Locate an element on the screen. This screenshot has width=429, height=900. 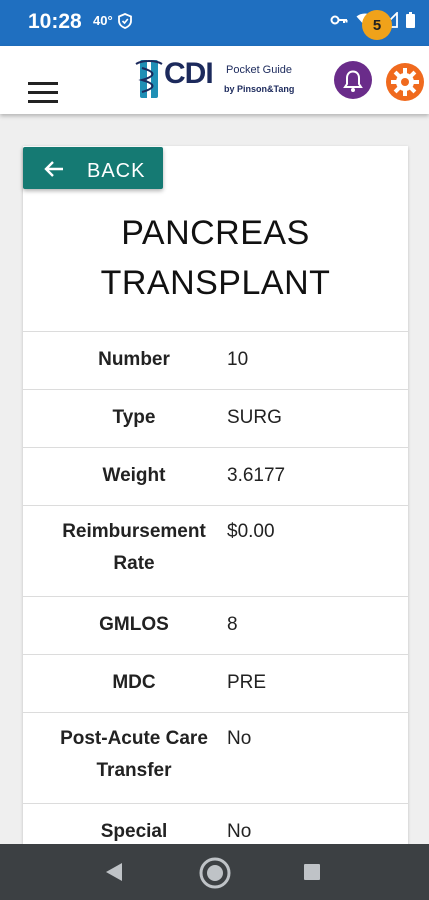
caduceus-icon is located at coordinates (149, 79).